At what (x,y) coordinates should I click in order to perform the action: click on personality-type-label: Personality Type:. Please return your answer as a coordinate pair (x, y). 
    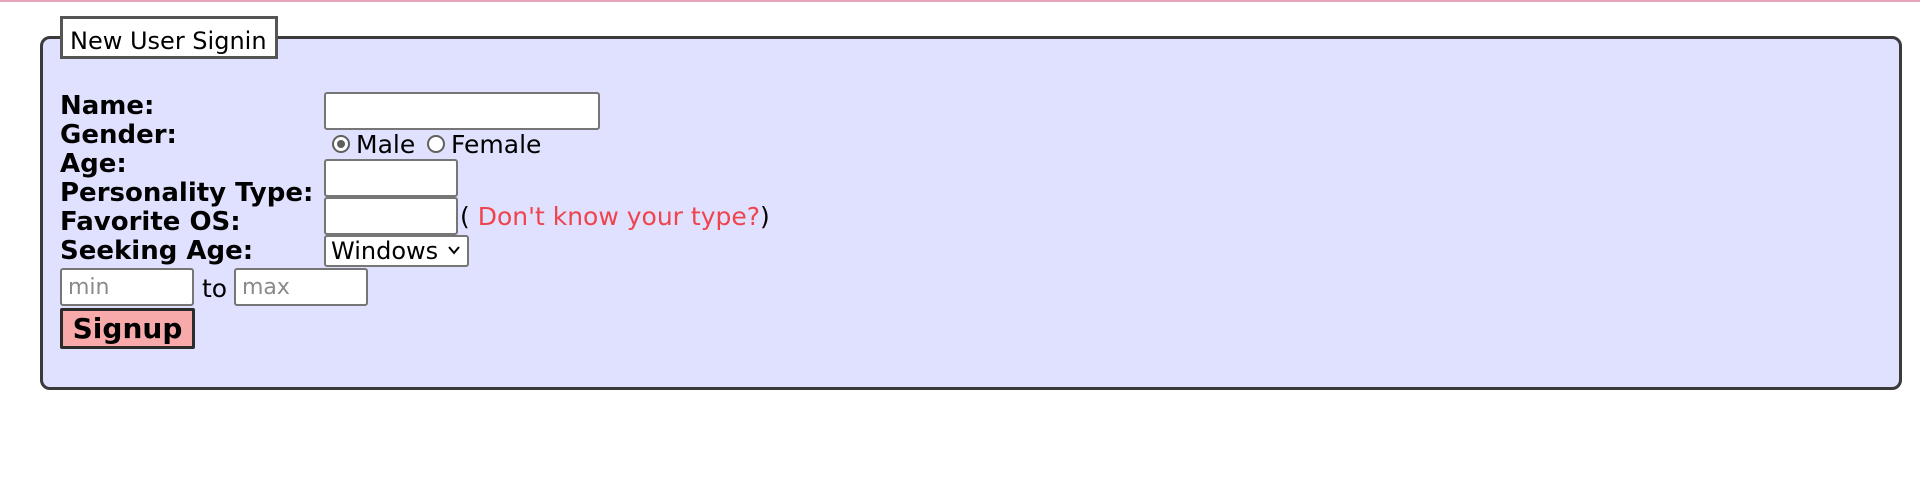
    Looking at the image, I should click on (187, 193).